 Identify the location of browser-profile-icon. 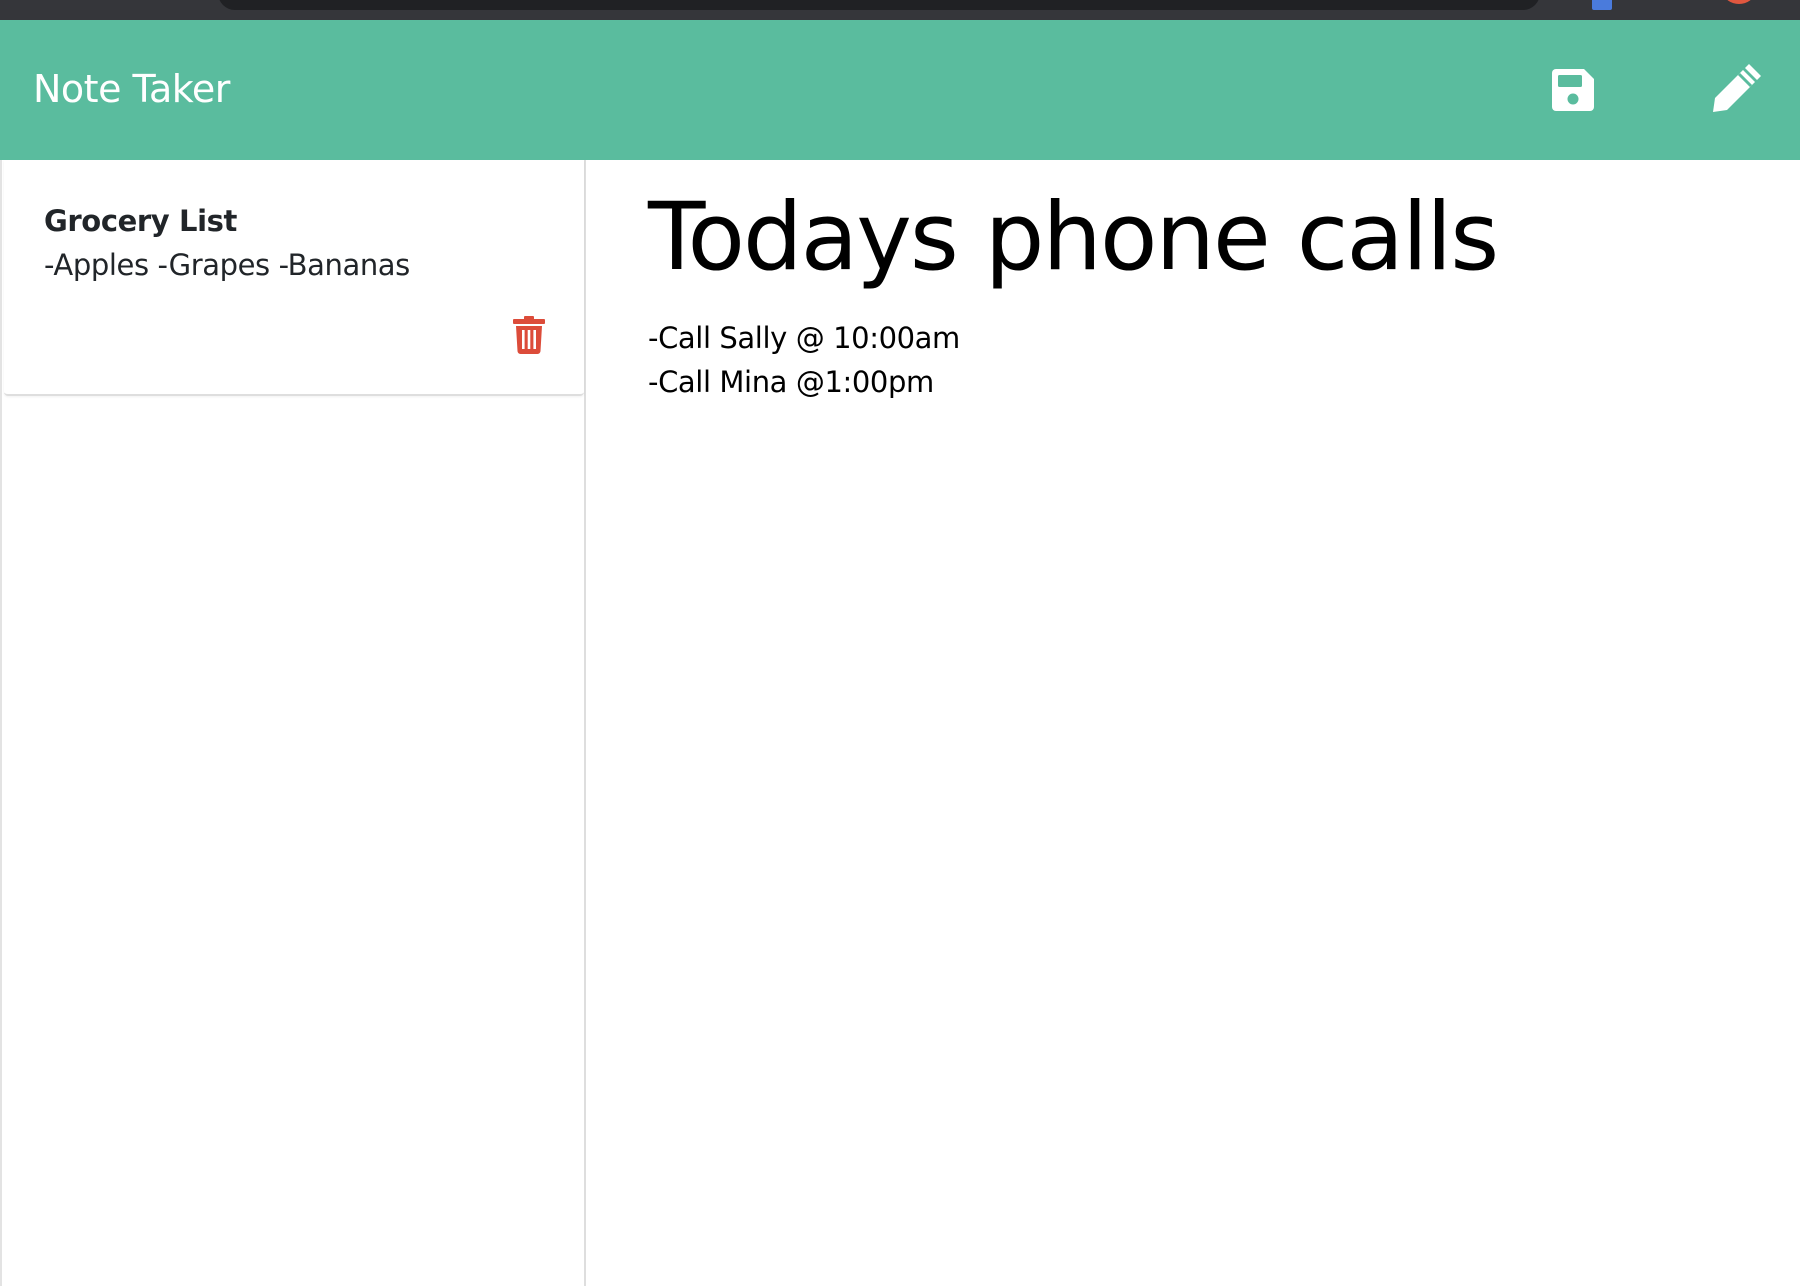
(1739, 2).